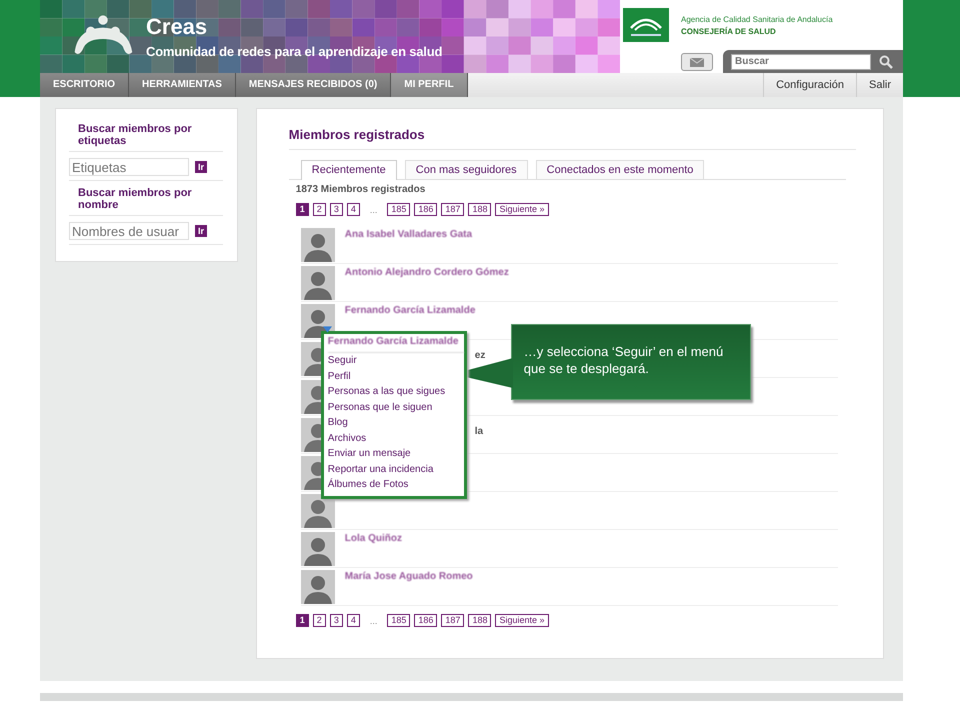 Image resolution: width=960 pixels, height=720 pixels. I want to click on nav-tab: HERRAMIENTAS, so click(182, 85).